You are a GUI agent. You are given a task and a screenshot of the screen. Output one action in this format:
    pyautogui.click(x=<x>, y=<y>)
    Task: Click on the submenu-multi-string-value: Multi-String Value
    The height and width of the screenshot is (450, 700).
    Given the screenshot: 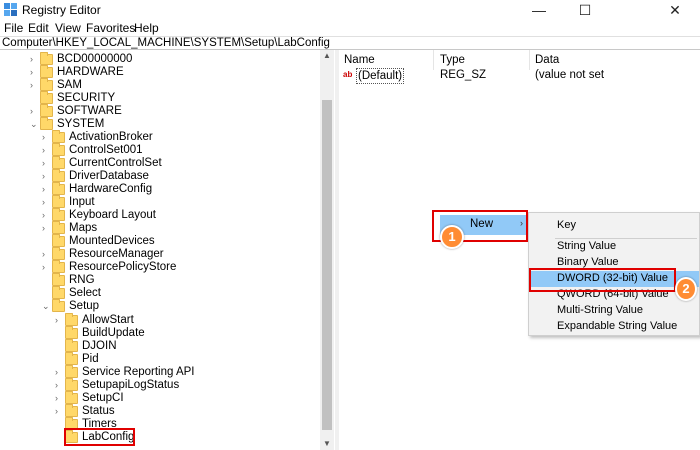 What is the action you would take?
    pyautogui.click(x=614, y=311)
    